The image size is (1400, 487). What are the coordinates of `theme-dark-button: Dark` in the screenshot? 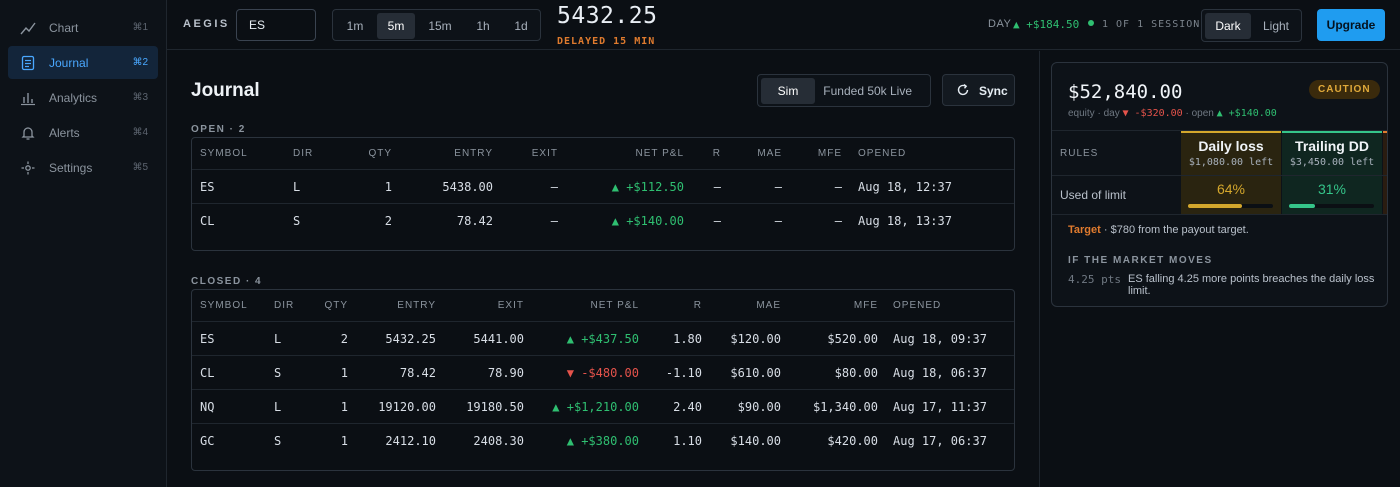 It's located at (1228, 26).